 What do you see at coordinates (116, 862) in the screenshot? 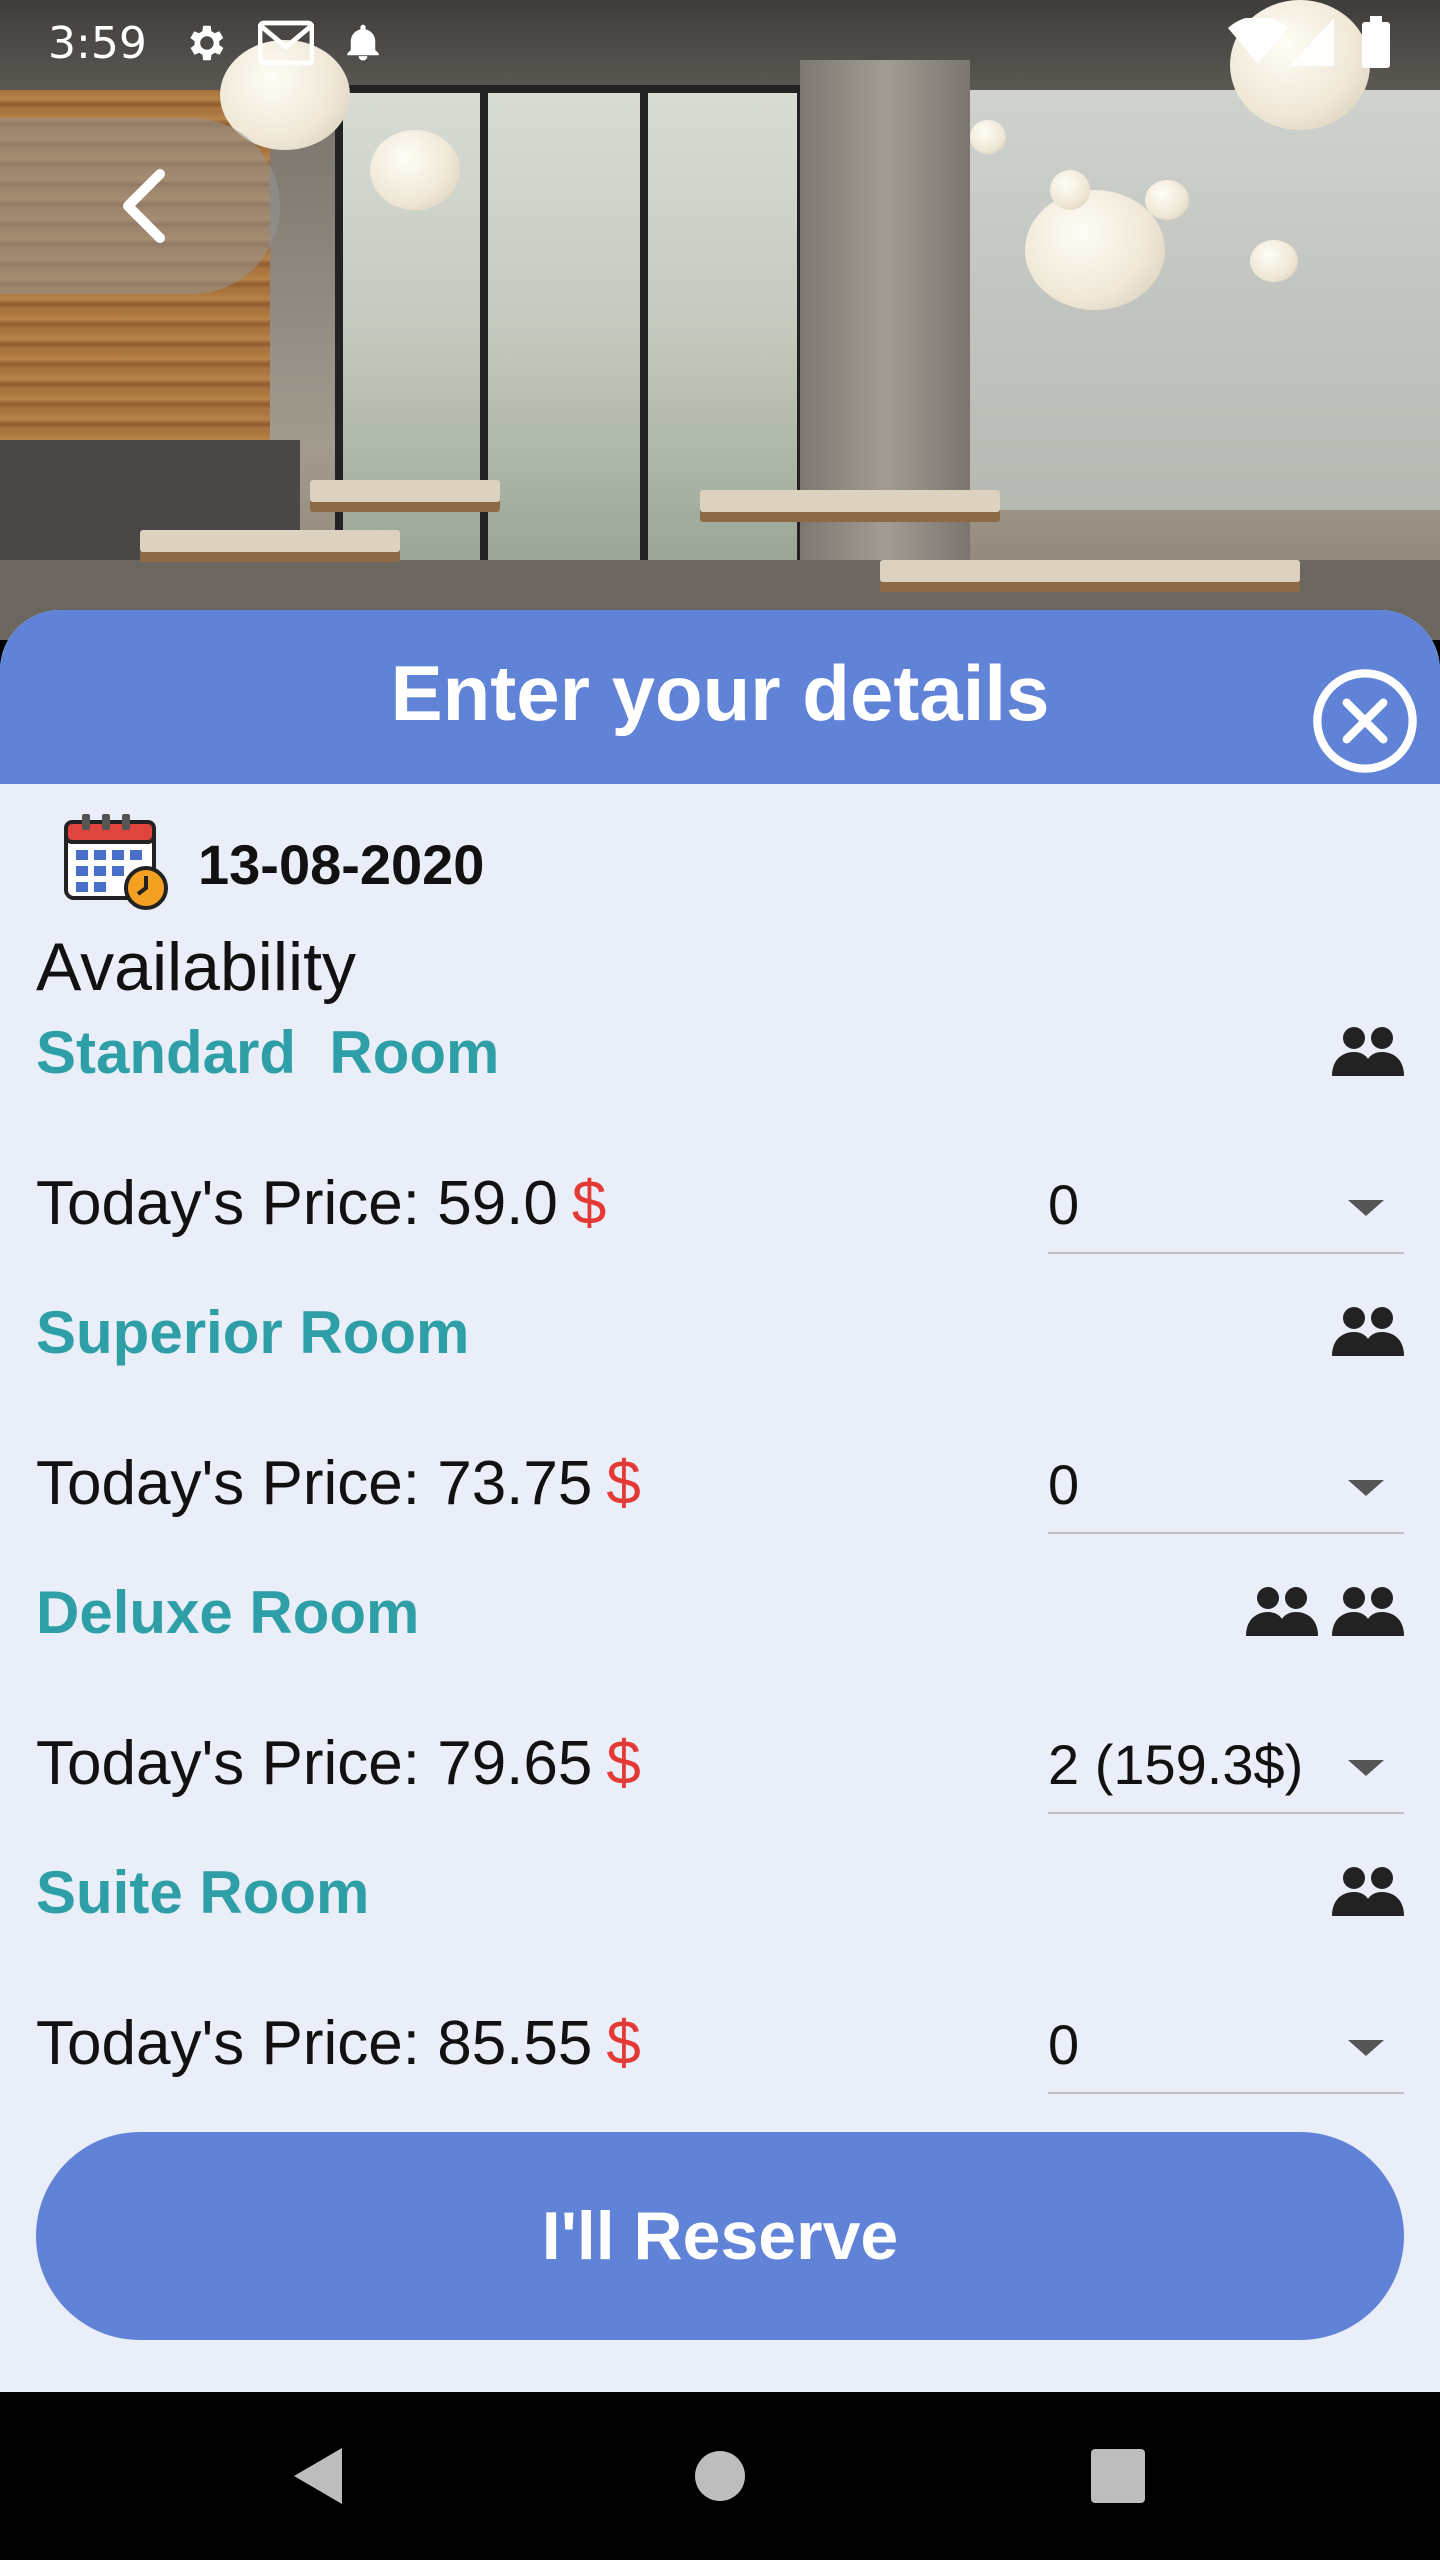
I see `calendar-clock-icon` at bounding box center [116, 862].